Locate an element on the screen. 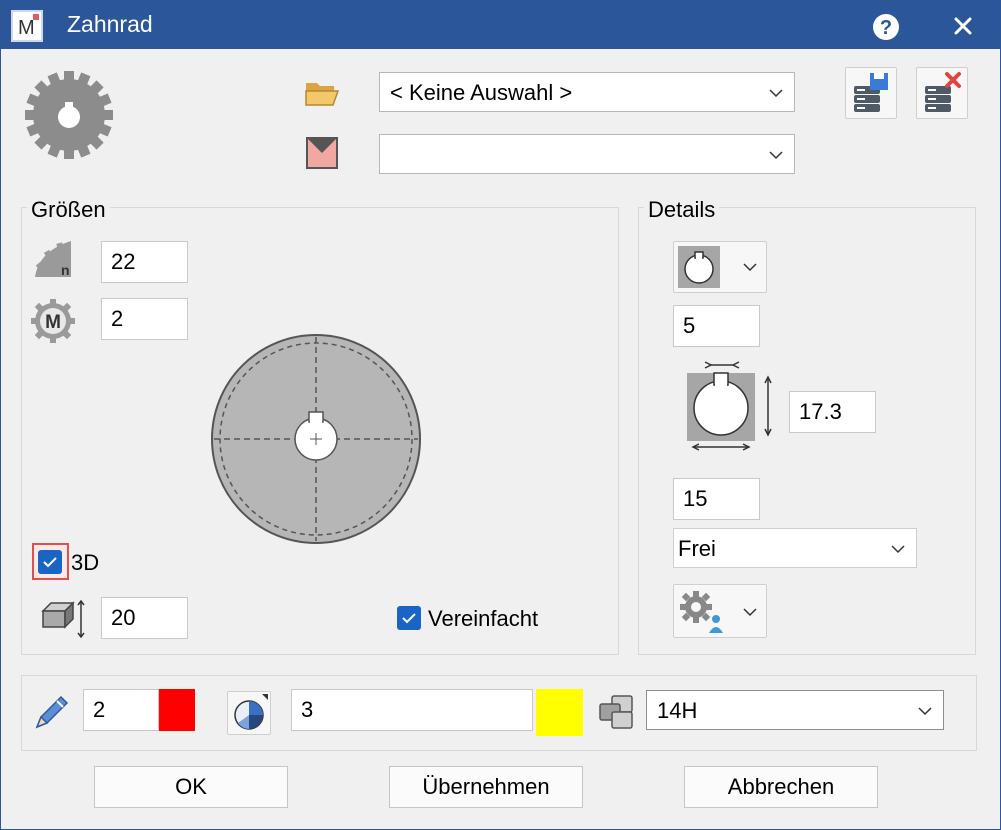 This screenshot has height=830, width=1001. delete-from-database-button is located at coordinates (942, 93).